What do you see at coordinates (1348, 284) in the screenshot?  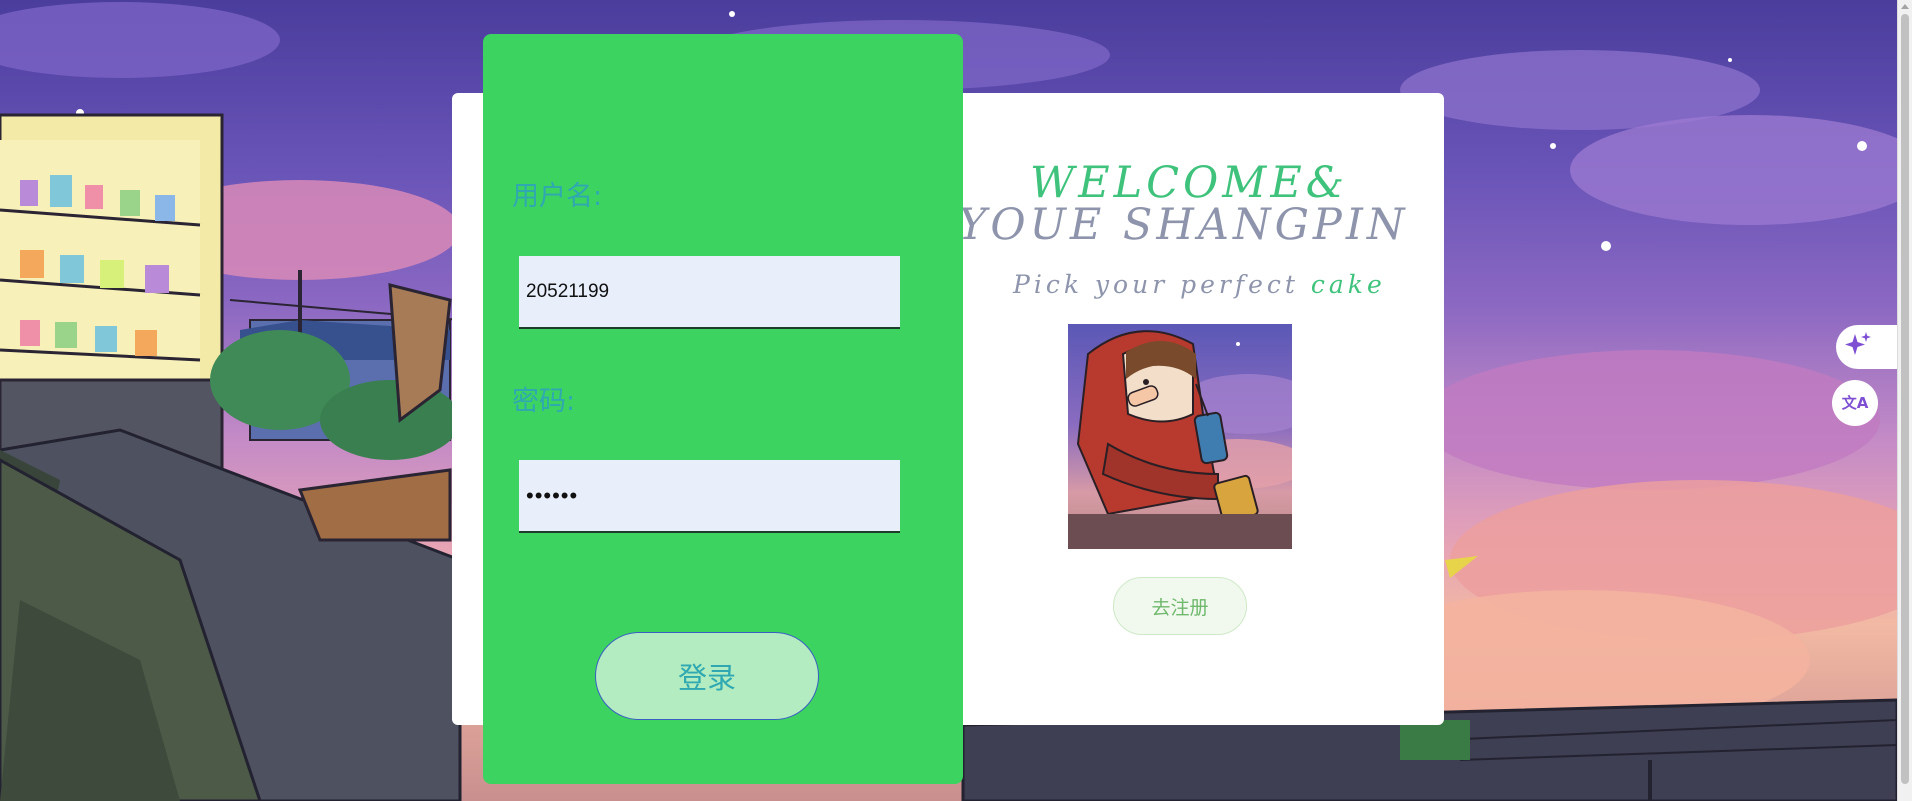 I see `tagline-accent: cake` at bounding box center [1348, 284].